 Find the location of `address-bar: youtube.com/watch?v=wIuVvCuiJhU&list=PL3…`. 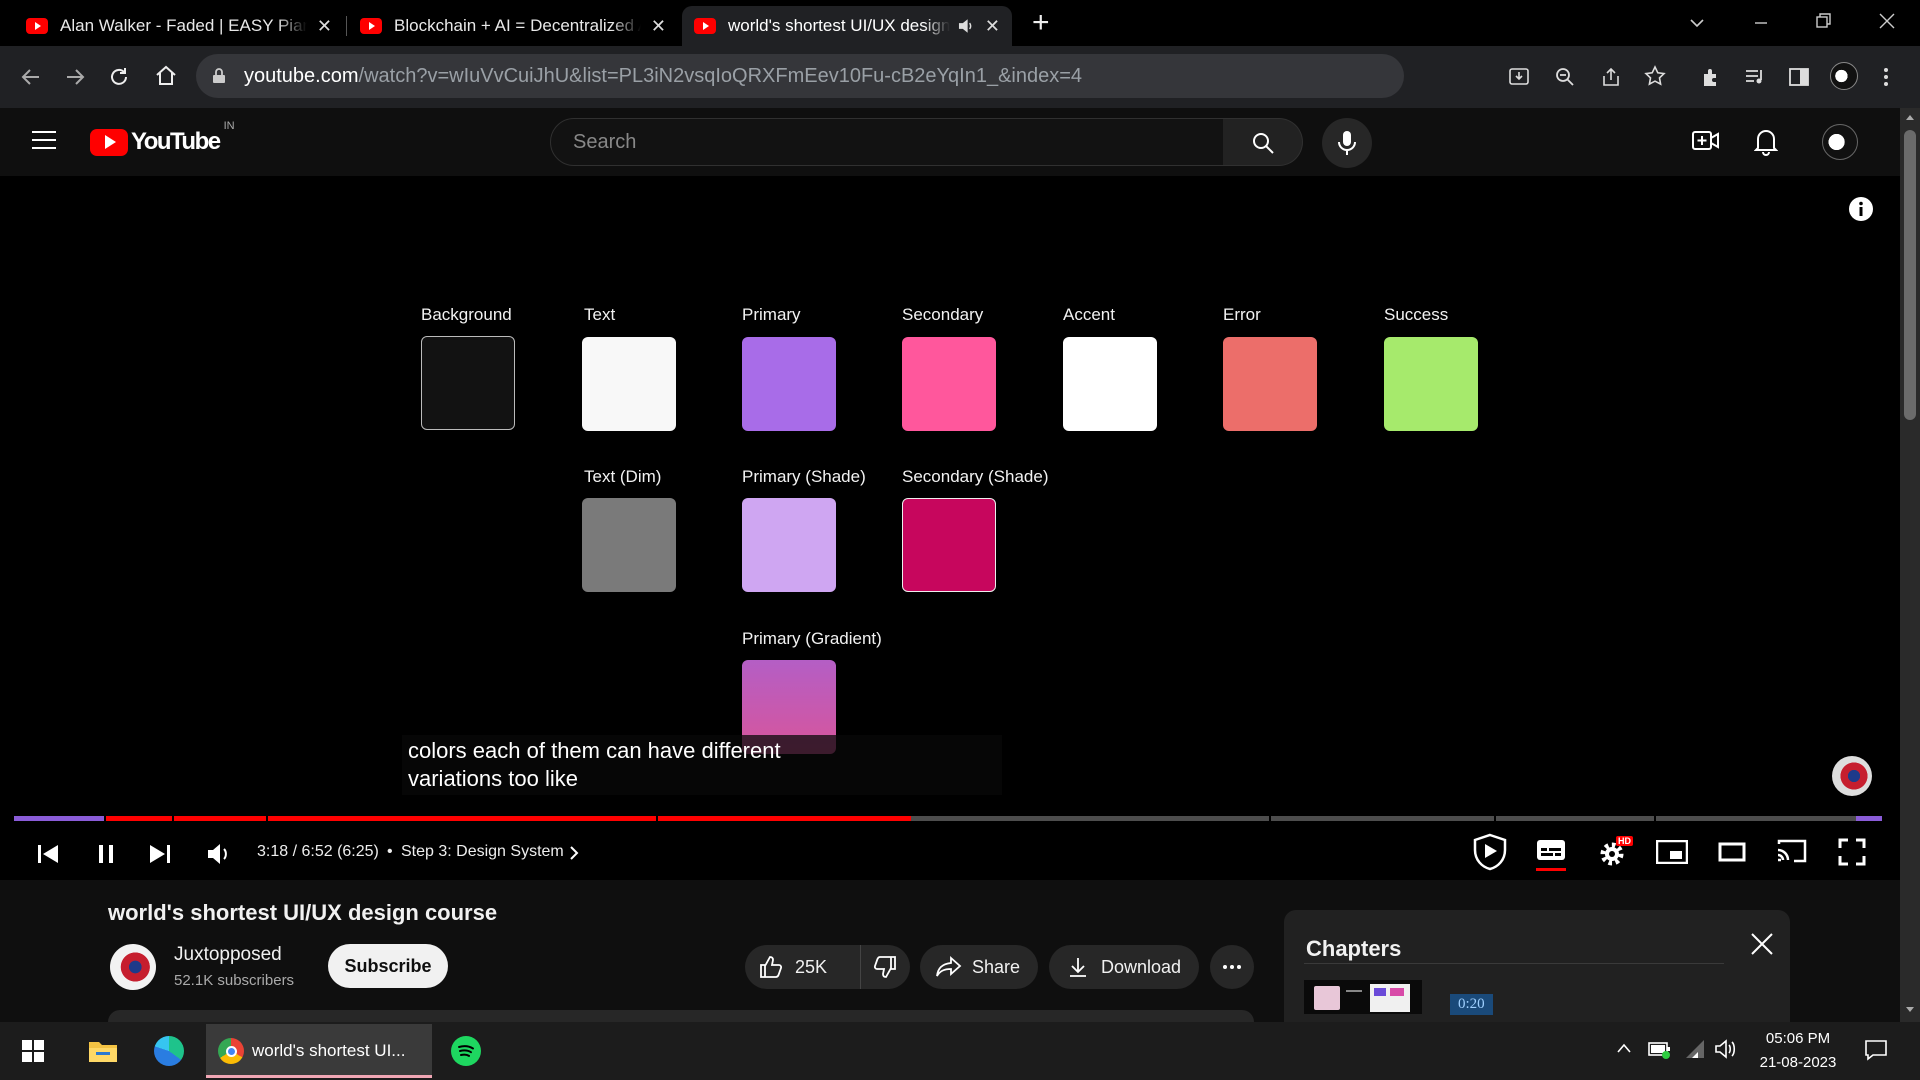

address-bar: youtube.com/watch?v=wIuVvCuiJhU&list=PL3… is located at coordinates (800, 76).